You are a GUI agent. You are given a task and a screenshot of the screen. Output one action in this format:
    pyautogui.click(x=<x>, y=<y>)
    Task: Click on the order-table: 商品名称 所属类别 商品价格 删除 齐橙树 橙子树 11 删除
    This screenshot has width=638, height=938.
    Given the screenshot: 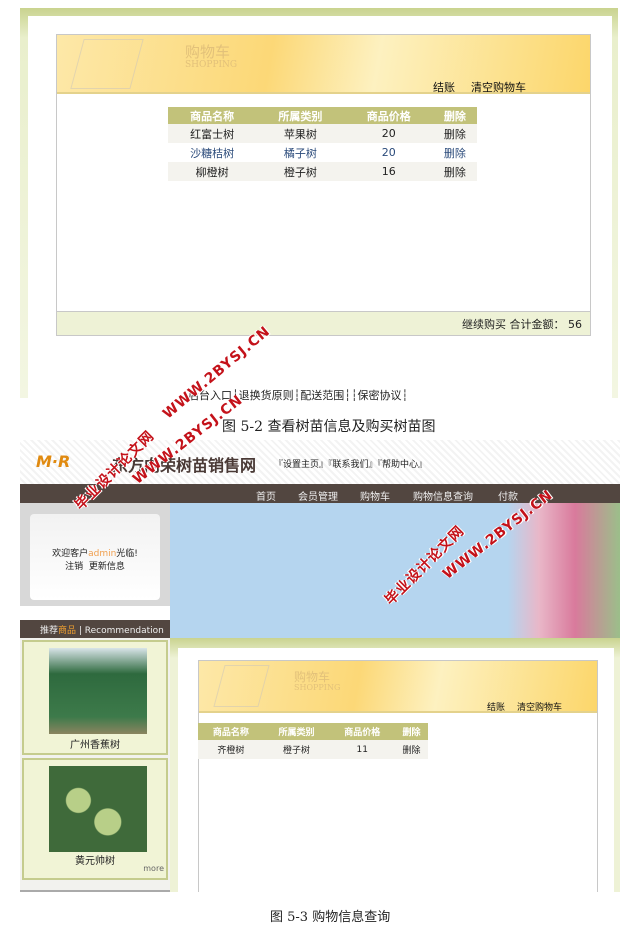 What is the action you would take?
    pyautogui.click(x=313, y=741)
    